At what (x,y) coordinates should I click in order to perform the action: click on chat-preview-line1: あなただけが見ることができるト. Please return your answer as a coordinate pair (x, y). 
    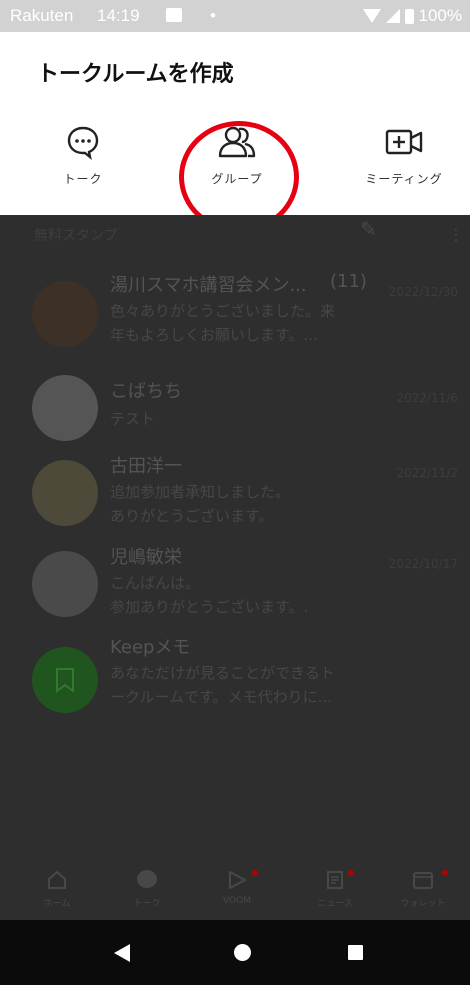
    Looking at the image, I should click on (222, 673).